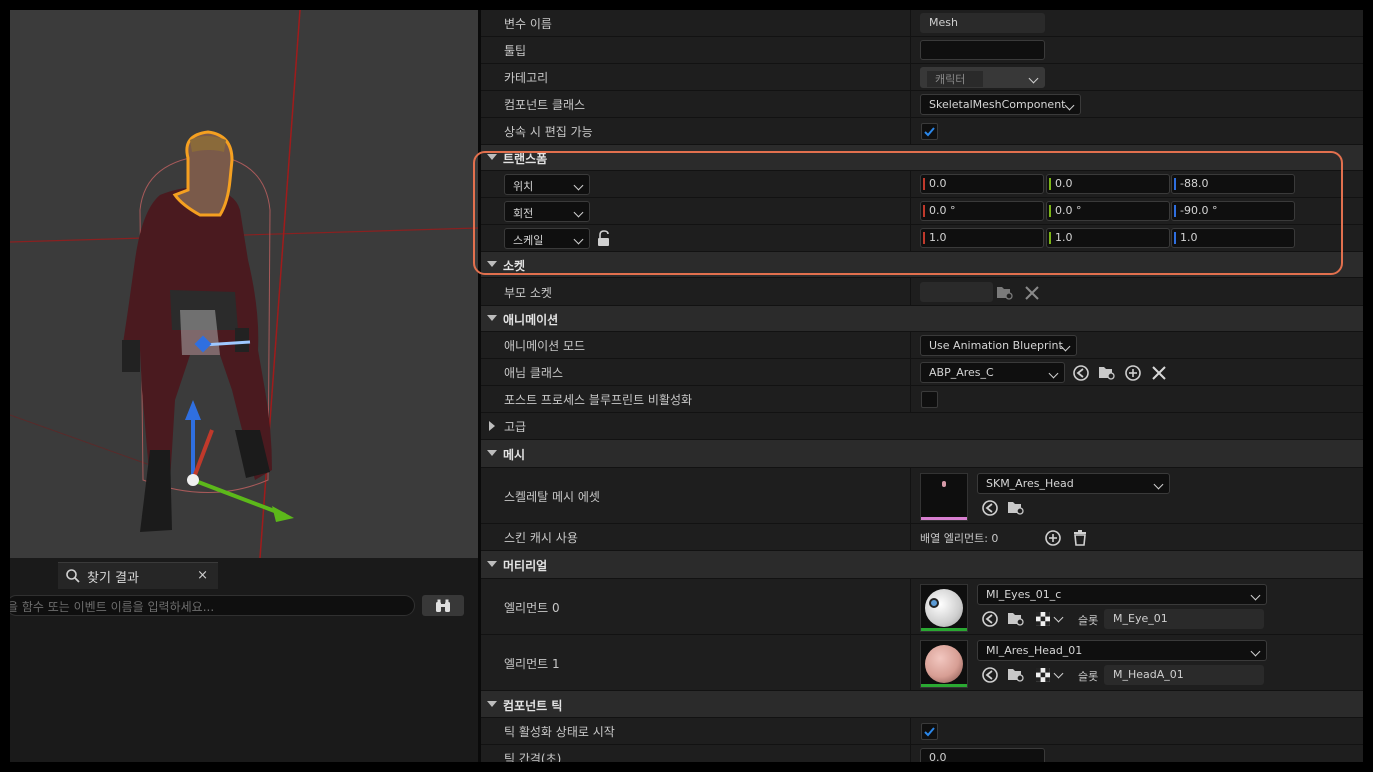 This screenshot has width=1373, height=772. I want to click on animation-mode-dropdown: Use Animation Blueprint, so click(998, 345).